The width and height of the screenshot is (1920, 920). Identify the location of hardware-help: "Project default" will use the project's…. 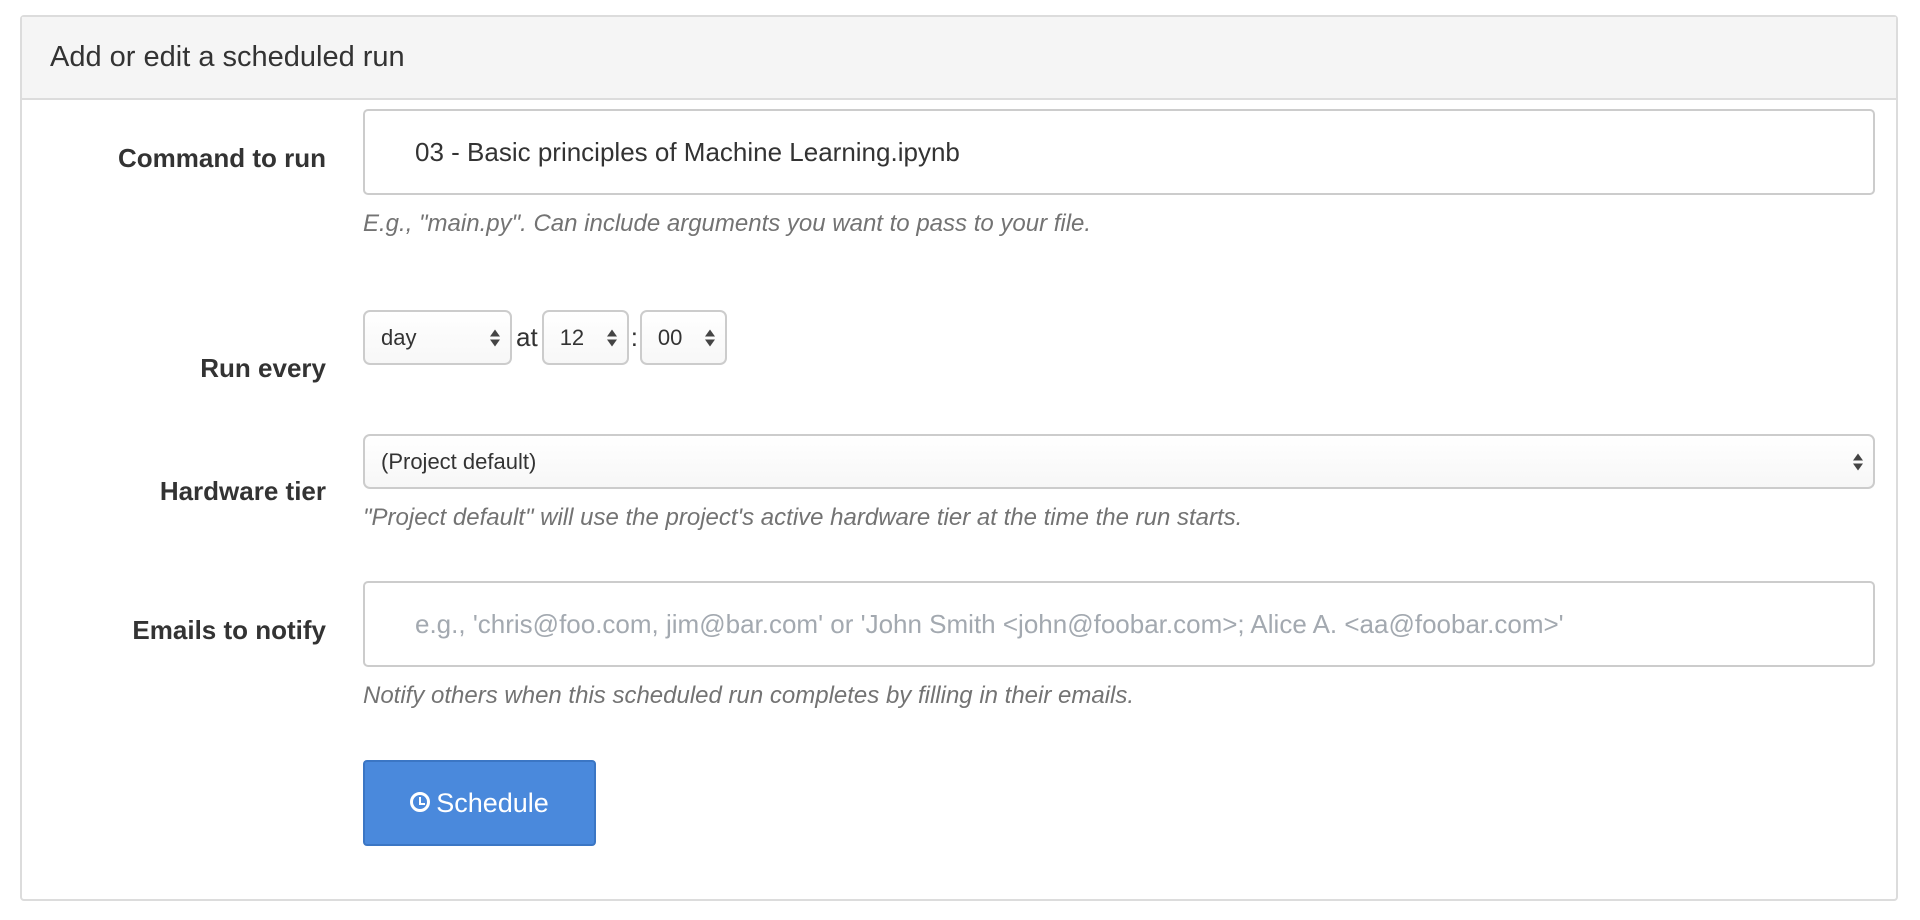
(803, 517).